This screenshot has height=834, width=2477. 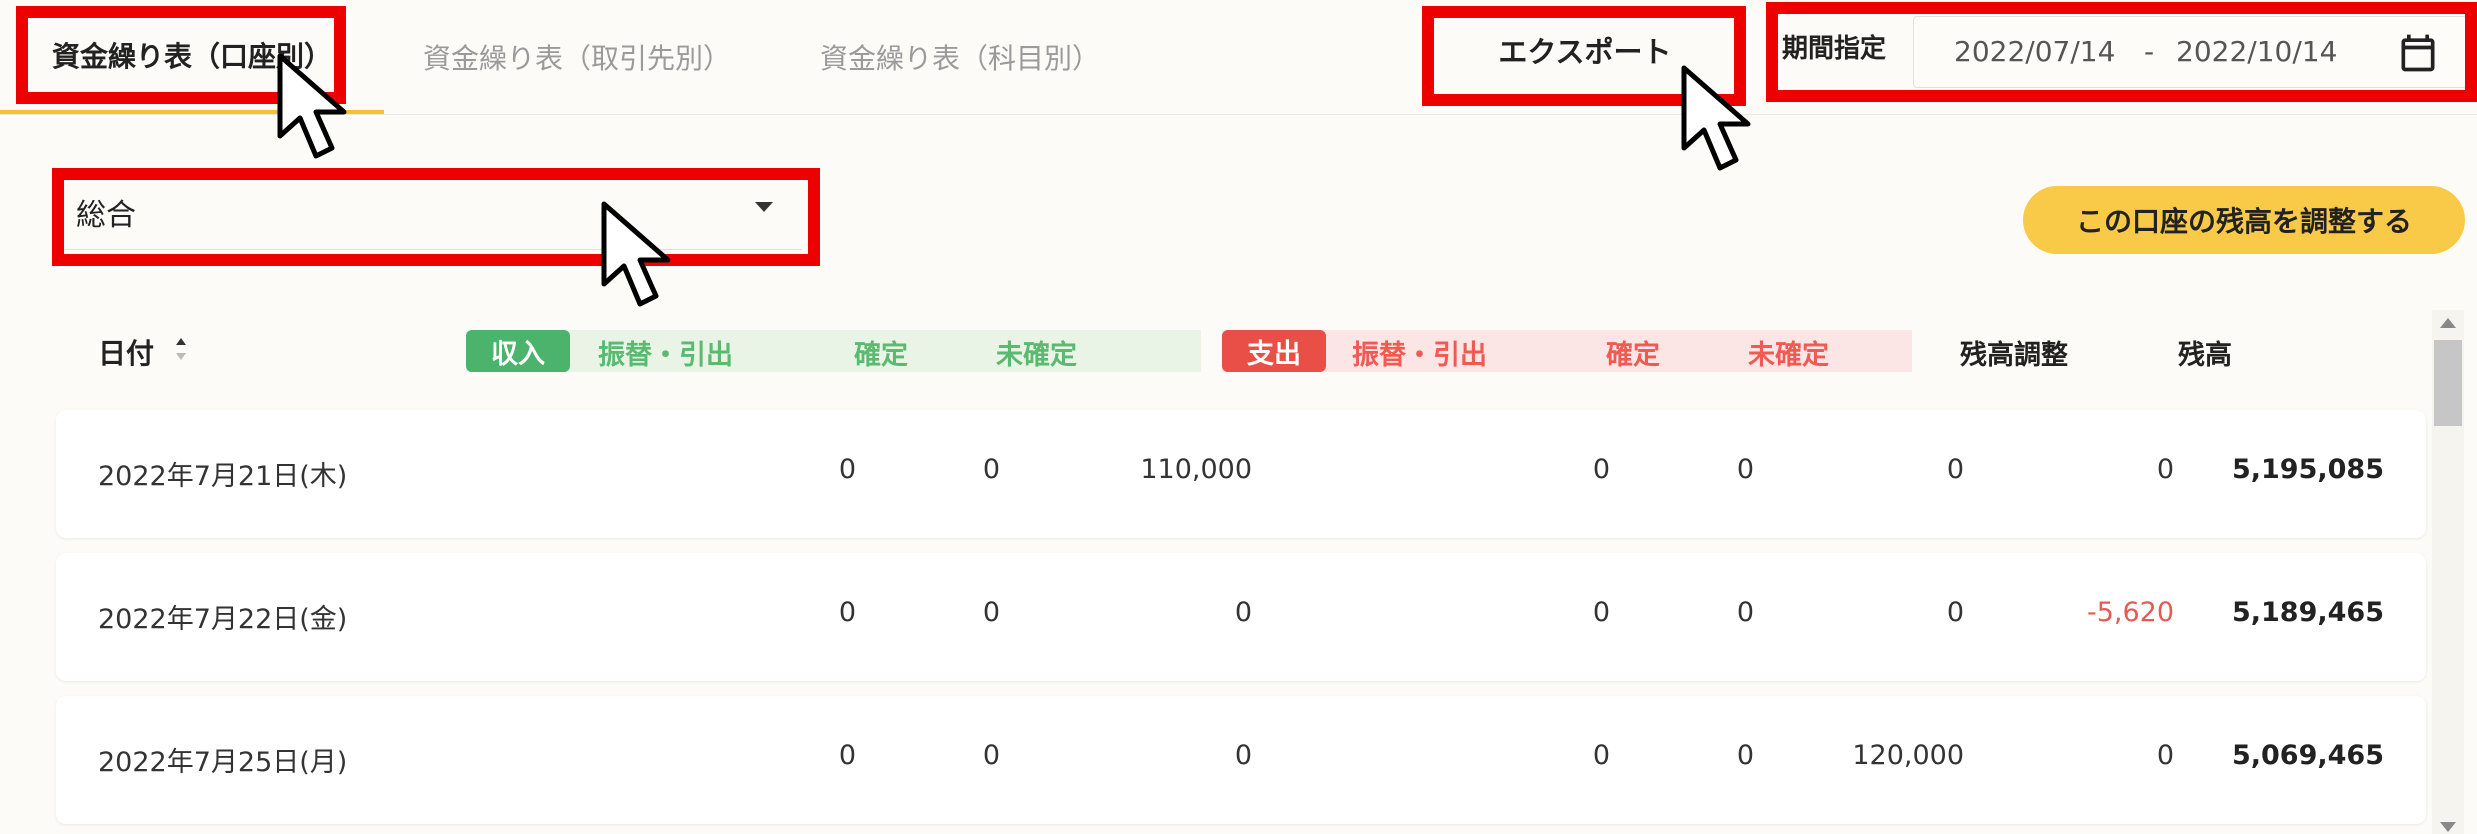 What do you see at coordinates (1585, 50) in the screenshot?
I see `export-button: エクスポート` at bounding box center [1585, 50].